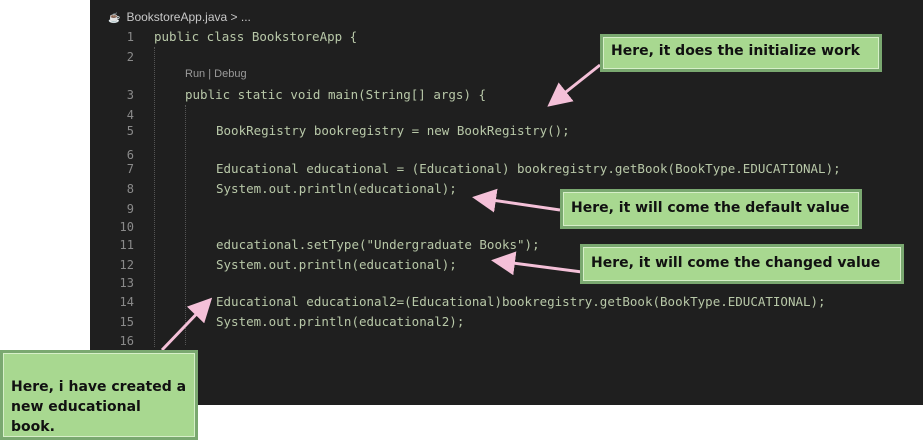 This screenshot has width=923, height=442. What do you see at coordinates (574, 85) in the screenshot?
I see `arrow-init` at bounding box center [574, 85].